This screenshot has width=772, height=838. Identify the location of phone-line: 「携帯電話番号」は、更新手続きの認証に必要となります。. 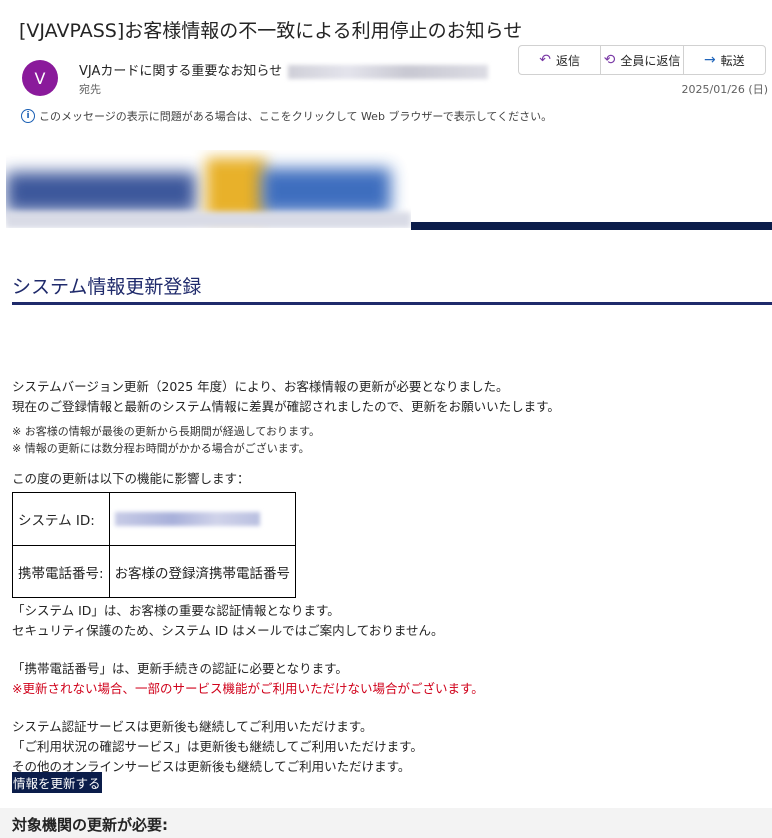
(180, 668).